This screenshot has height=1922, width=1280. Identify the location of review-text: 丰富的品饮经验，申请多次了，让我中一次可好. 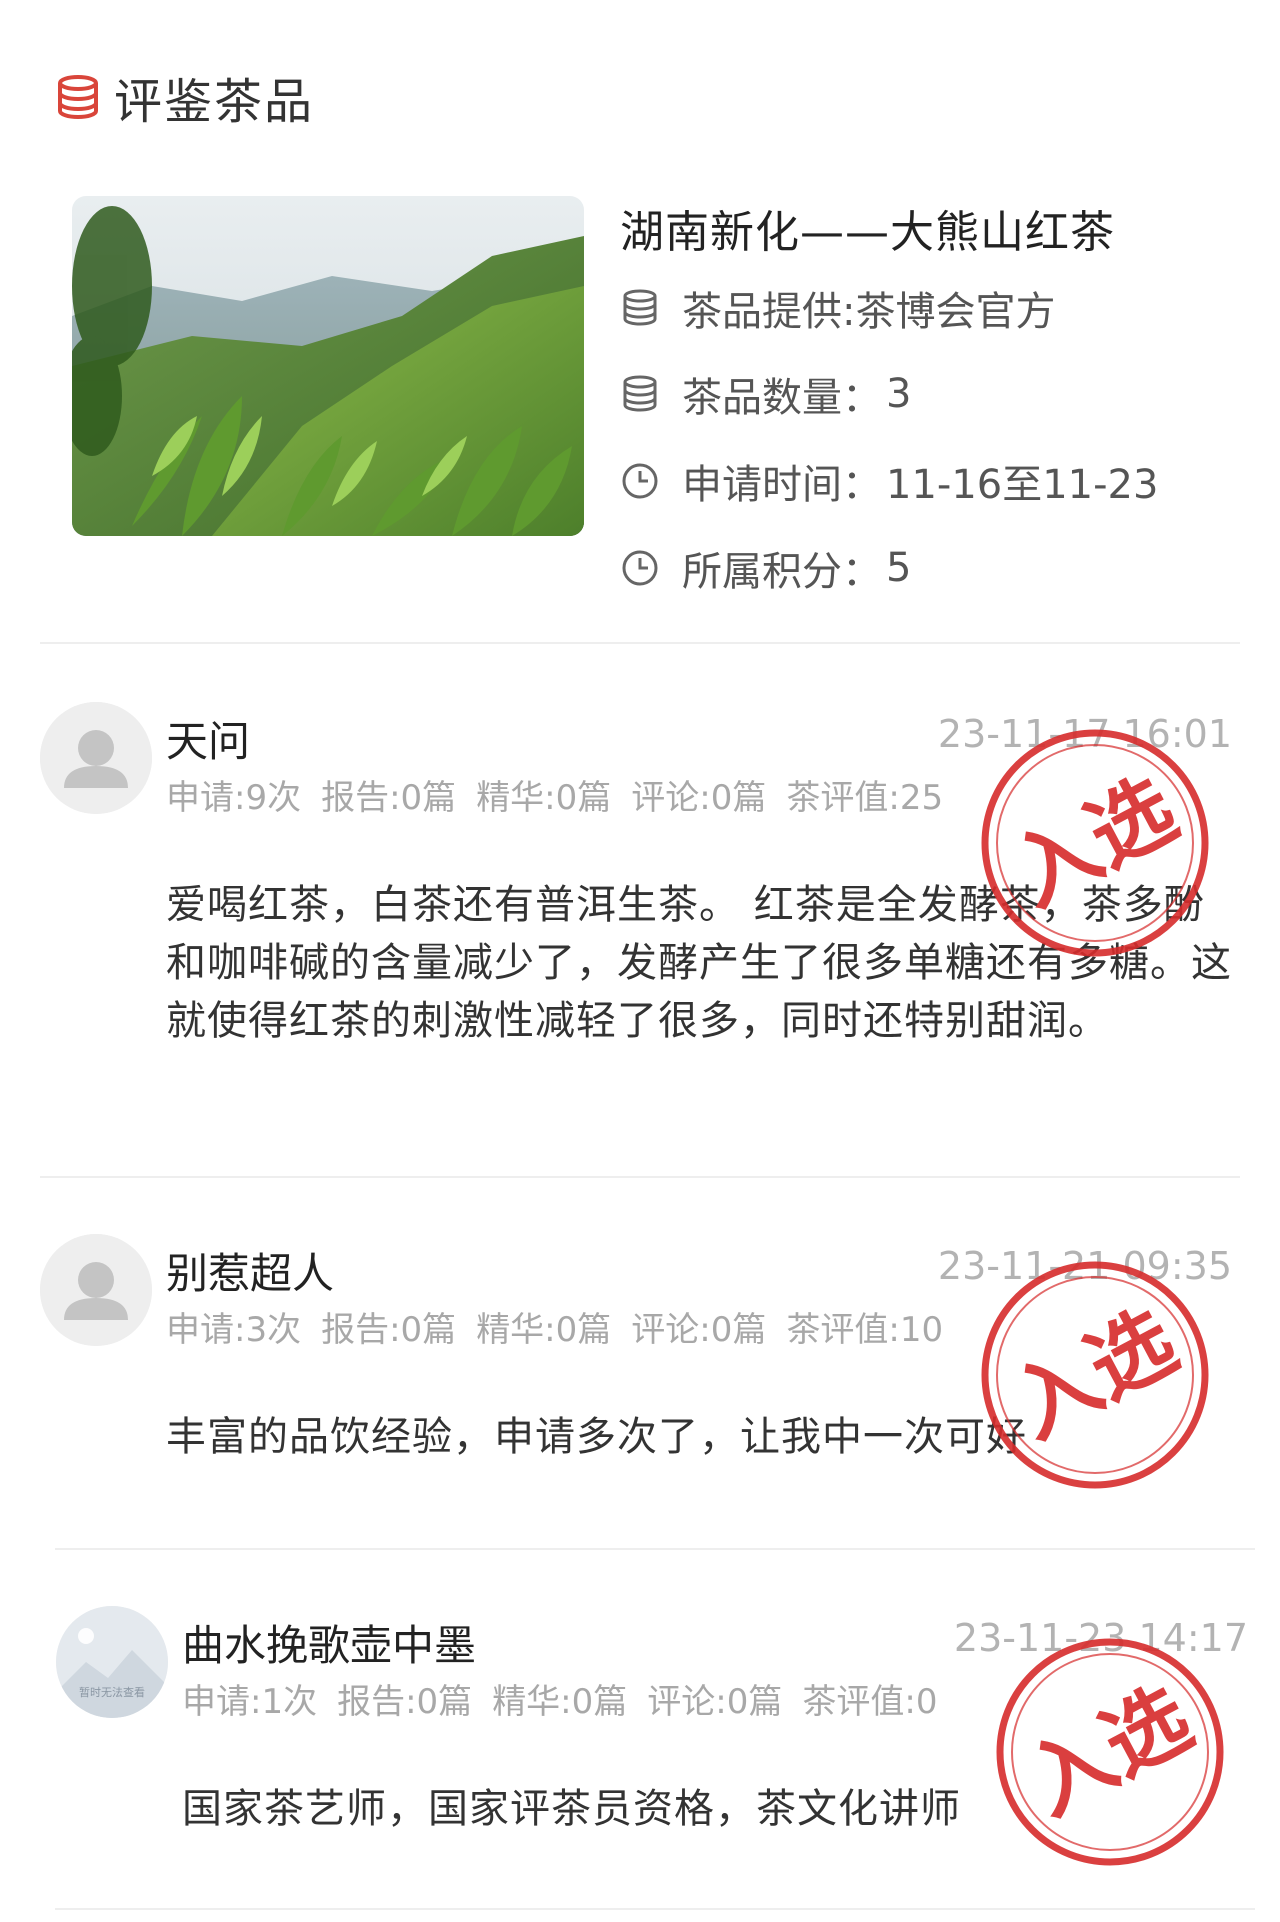
(596, 1437).